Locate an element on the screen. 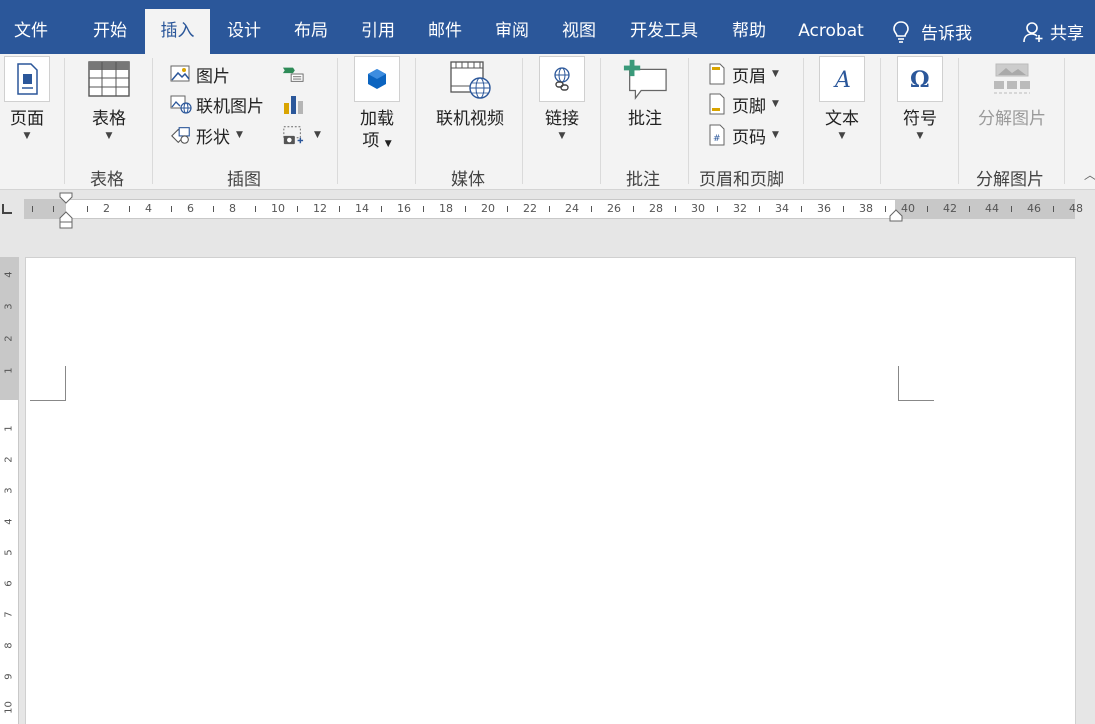 The height and width of the screenshot is (724, 1095). right-indent-marker-icon is located at coordinates (896, 216).